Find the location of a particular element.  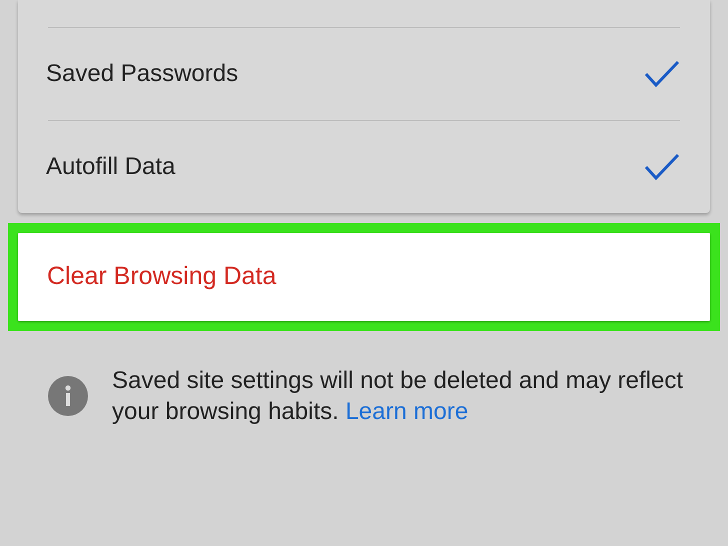

learn-more-link: Learn more is located at coordinates (406, 411).